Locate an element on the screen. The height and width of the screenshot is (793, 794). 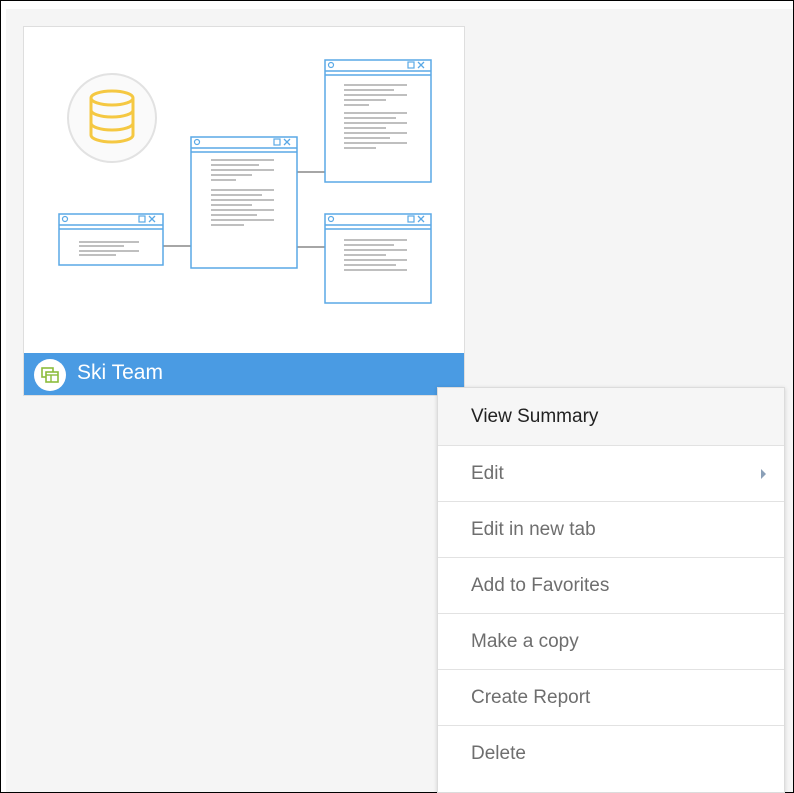
view-icon is located at coordinates (50, 375).